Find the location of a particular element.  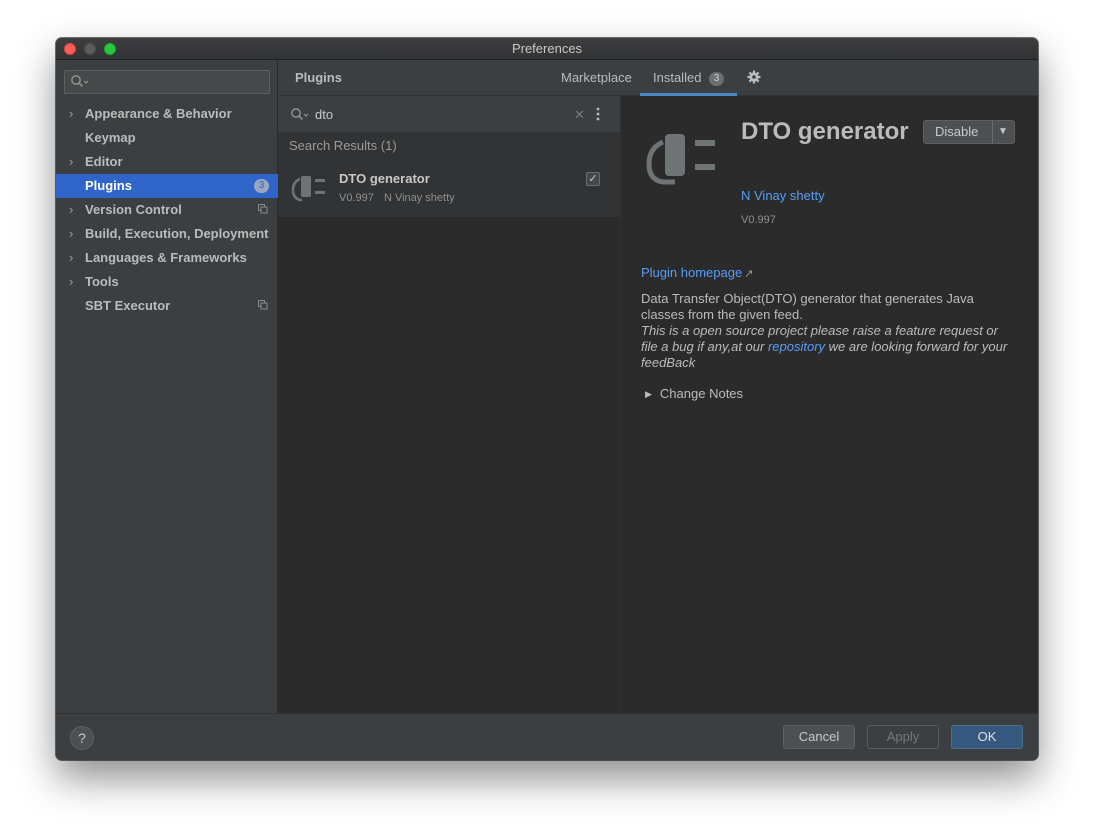

sidebar-item-build-execution-deployment: › Build, Execution, Deployment is located at coordinates (167, 234).